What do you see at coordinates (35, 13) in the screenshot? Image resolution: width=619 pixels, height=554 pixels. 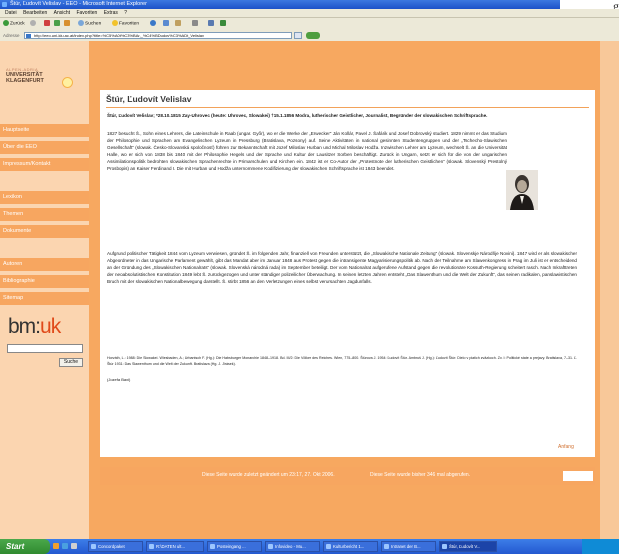 I see `menu-bearbeiten: Bearbeiten` at bounding box center [35, 13].